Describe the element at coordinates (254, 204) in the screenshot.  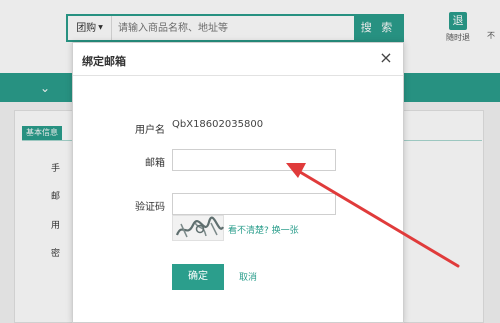
I see `captcha-input` at that location.